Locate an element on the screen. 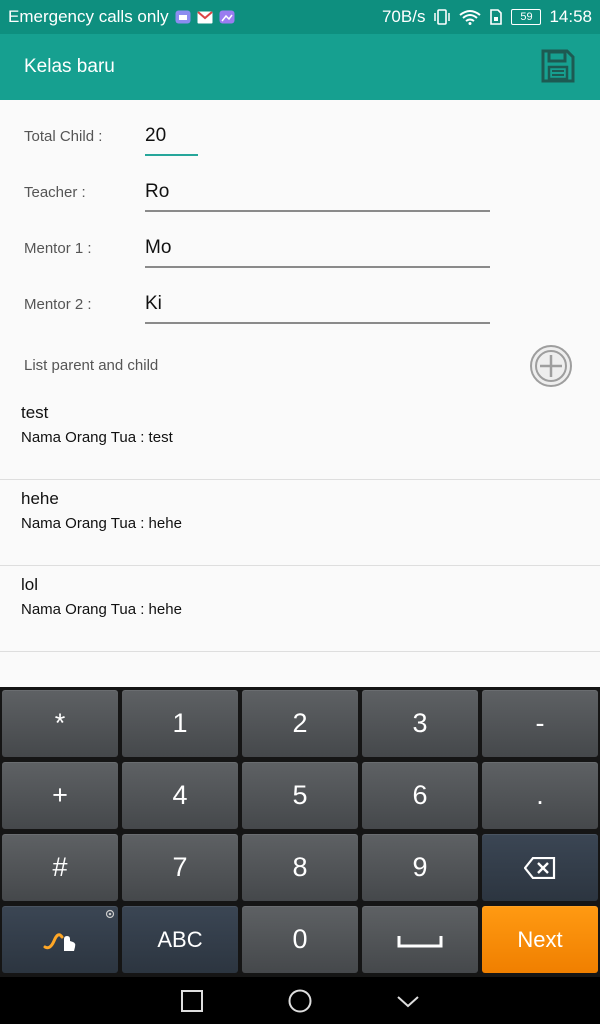  vibrate-icon is located at coordinates (442, 17).